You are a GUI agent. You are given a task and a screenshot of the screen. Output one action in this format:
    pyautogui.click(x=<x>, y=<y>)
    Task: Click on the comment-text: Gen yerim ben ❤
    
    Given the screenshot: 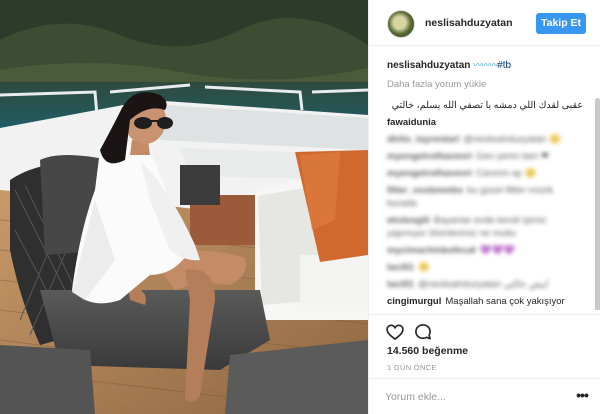 What is the action you would take?
    pyautogui.click(x=512, y=156)
    